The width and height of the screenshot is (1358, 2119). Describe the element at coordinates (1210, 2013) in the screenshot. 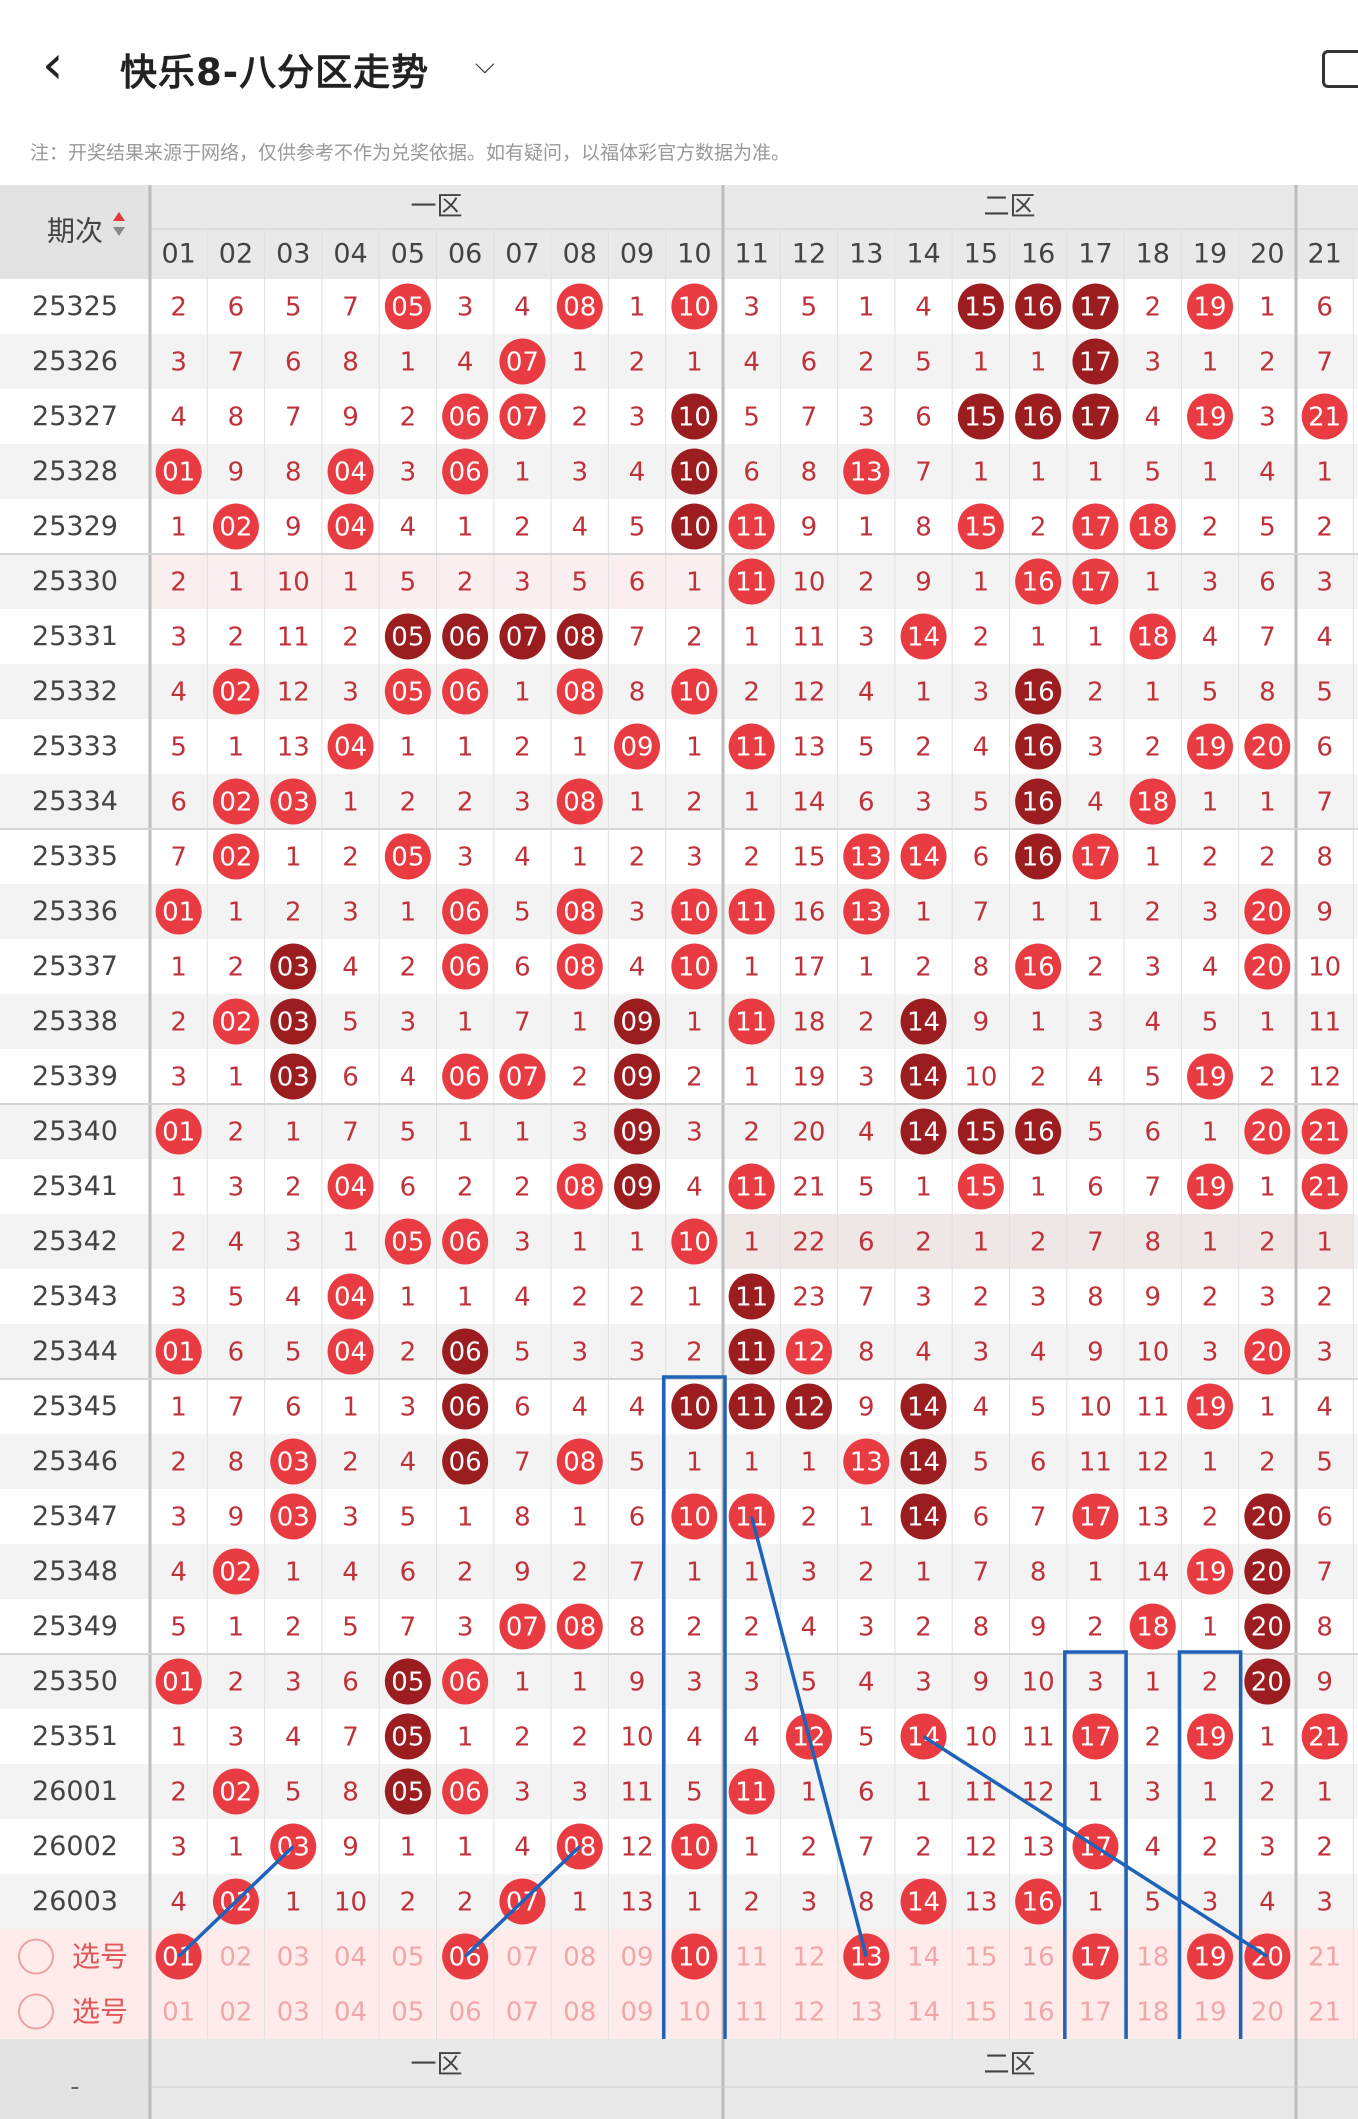

I see `select-number: 19` at that location.